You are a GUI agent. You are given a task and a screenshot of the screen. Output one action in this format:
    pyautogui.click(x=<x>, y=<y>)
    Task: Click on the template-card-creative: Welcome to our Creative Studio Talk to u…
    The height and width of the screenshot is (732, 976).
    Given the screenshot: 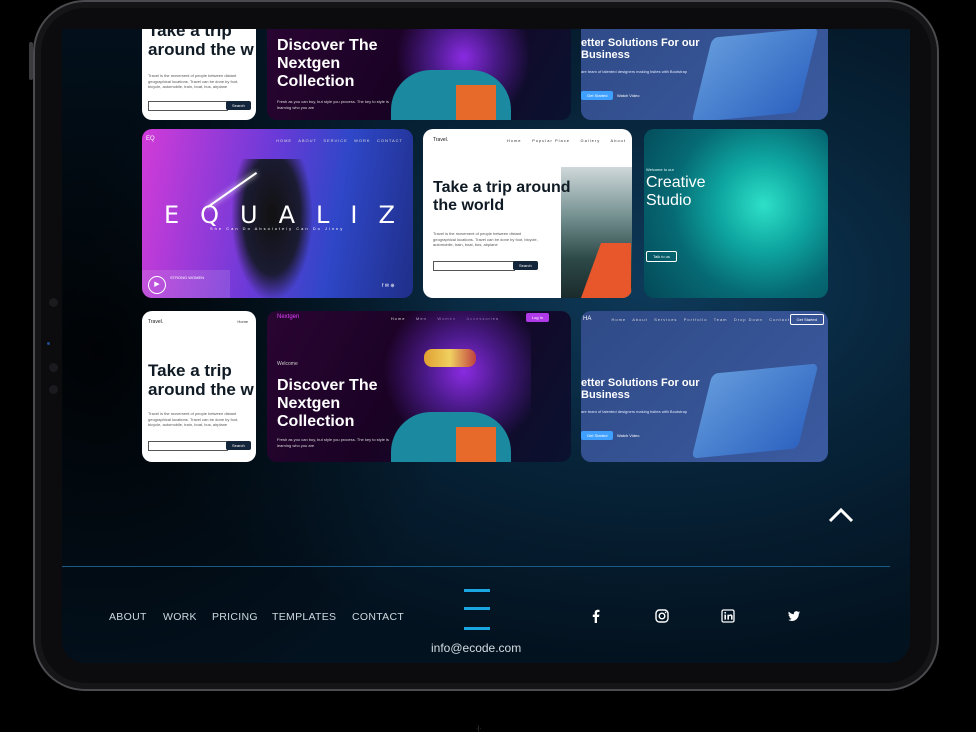 What is the action you would take?
    pyautogui.click(x=736, y=213)
    